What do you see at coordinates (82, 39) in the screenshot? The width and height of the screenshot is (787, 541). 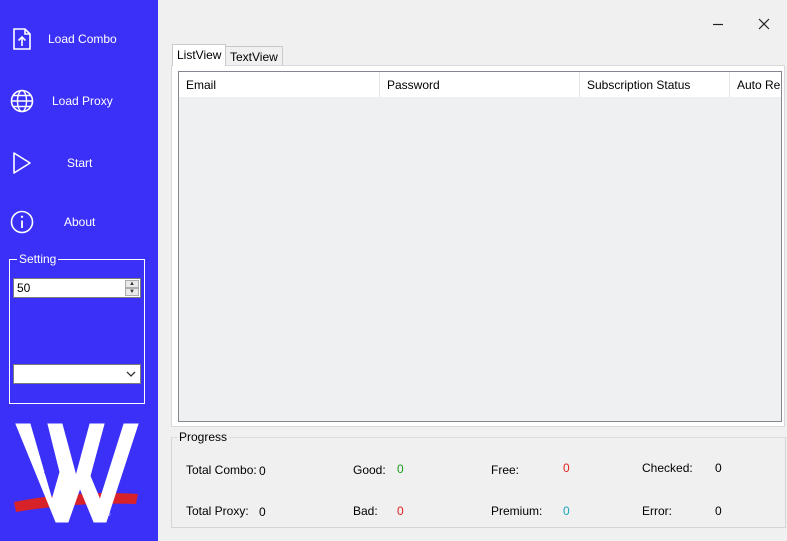 I see `load-combo-label: Load Combo` at bounding box center [82, 39].